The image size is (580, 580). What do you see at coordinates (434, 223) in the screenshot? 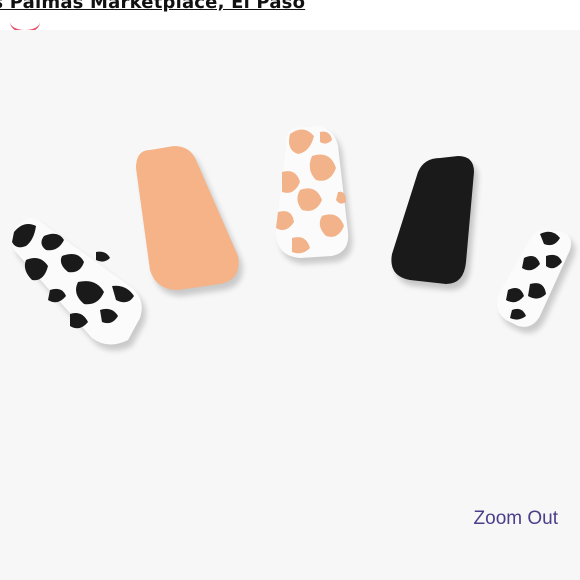
I see `nail-4-solid-black` at bounding box center [434, 223].